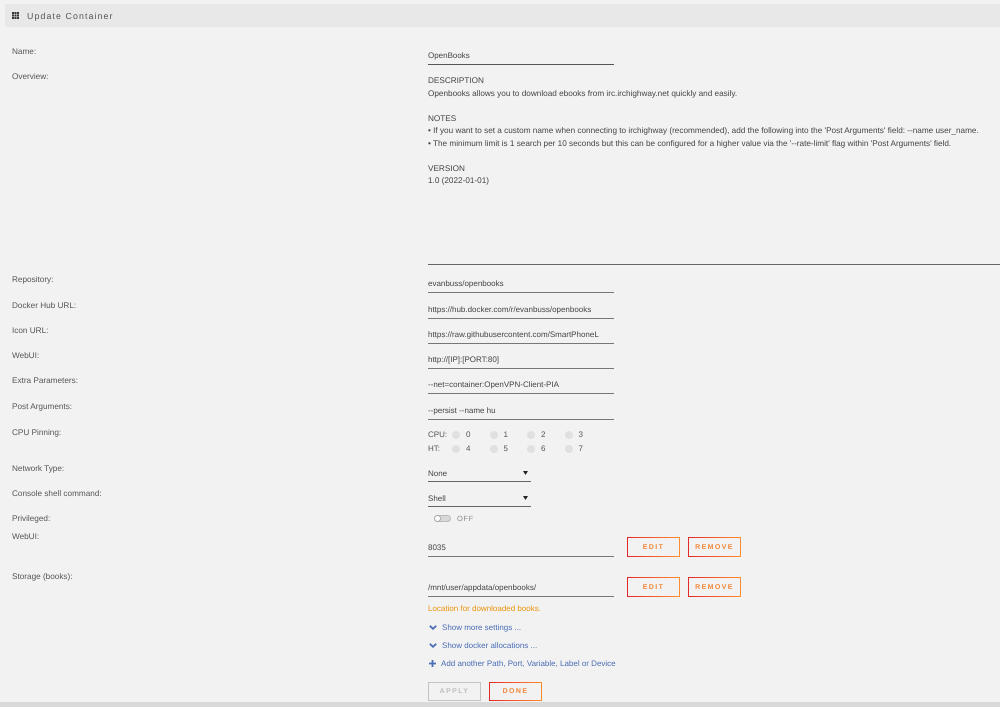 The height and width of the screenshot is (707, 1000). I want to click on field-label: Storage (books):, so click(42, 577).